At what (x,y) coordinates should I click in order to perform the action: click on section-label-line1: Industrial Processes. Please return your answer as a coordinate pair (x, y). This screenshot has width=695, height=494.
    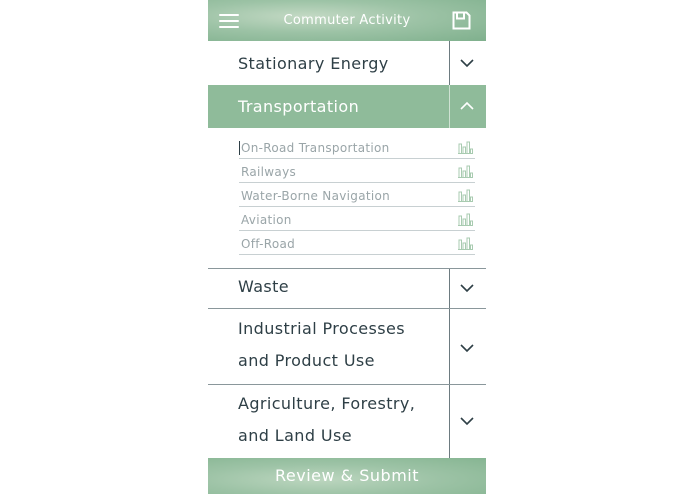
    Looking at the image, I should click on (321, 328).